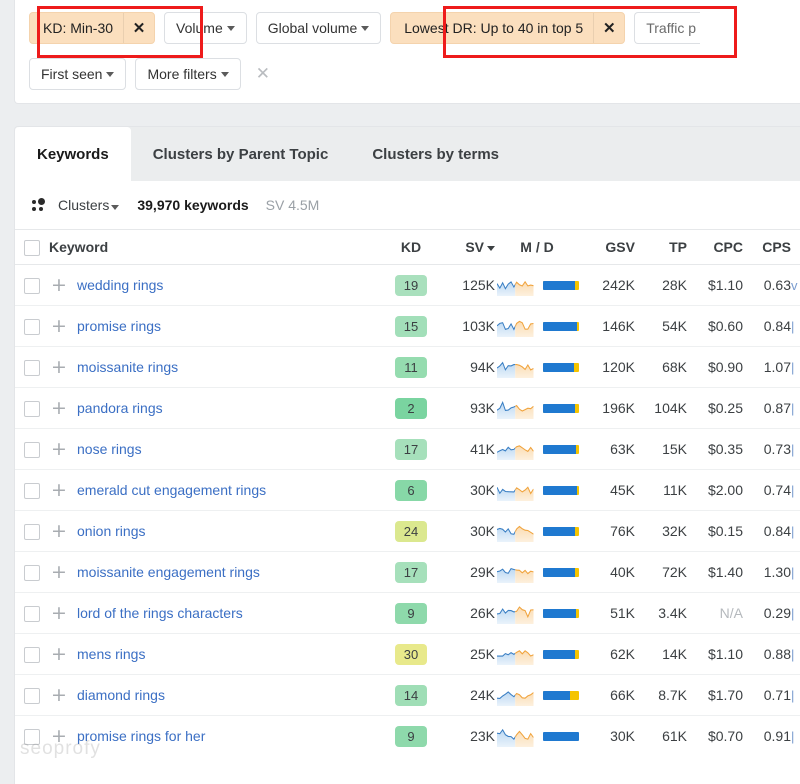  What do you see at coordinates (411, 531) in the screenshot?
I see `kd-badge: 24` at bounding box center [411, 531].